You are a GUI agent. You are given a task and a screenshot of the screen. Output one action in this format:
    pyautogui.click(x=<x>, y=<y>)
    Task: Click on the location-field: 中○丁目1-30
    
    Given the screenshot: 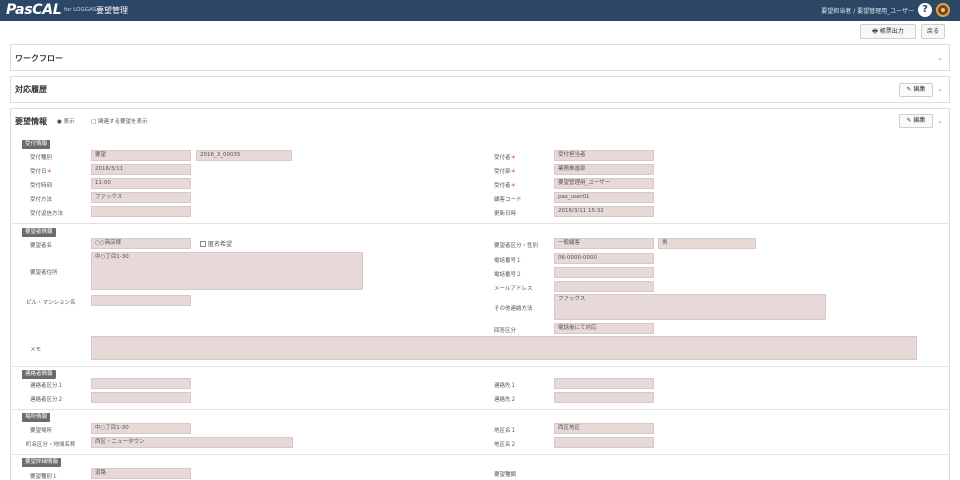 What is the action you would take?
    pyautogui.click(x=141, y=428)
    